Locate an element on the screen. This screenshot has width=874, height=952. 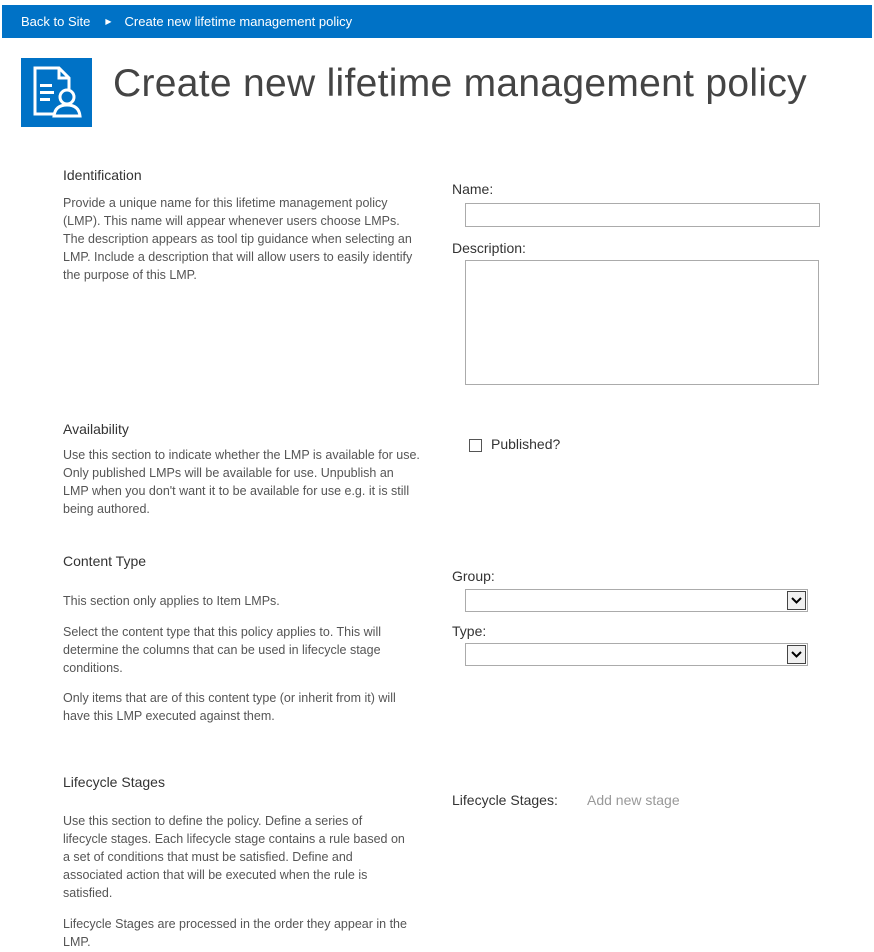
identification-title: Identification is located at coordinates (102, 175).